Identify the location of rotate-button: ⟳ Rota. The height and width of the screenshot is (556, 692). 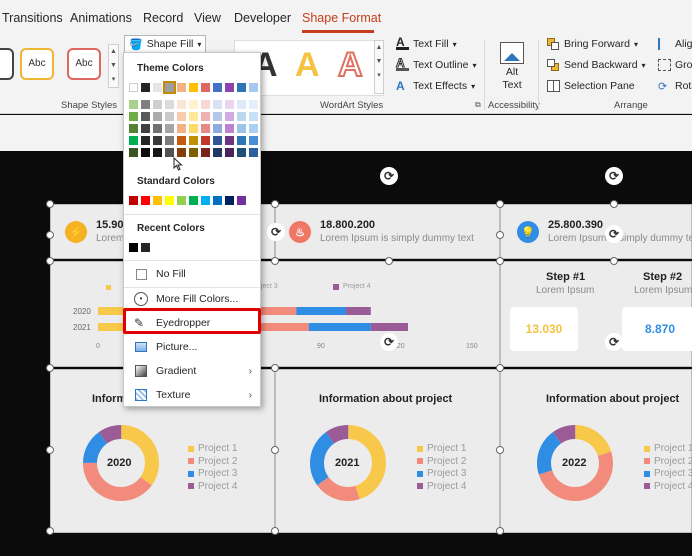
(675, 86).